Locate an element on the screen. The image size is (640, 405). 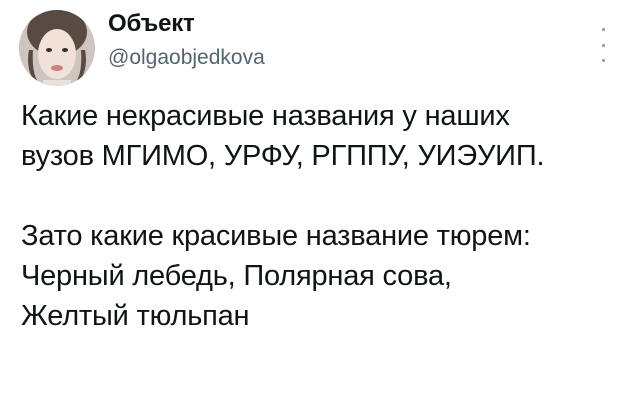
tweet-line: Какие некрасивые названия у наших is located at coordinates (265, 116).